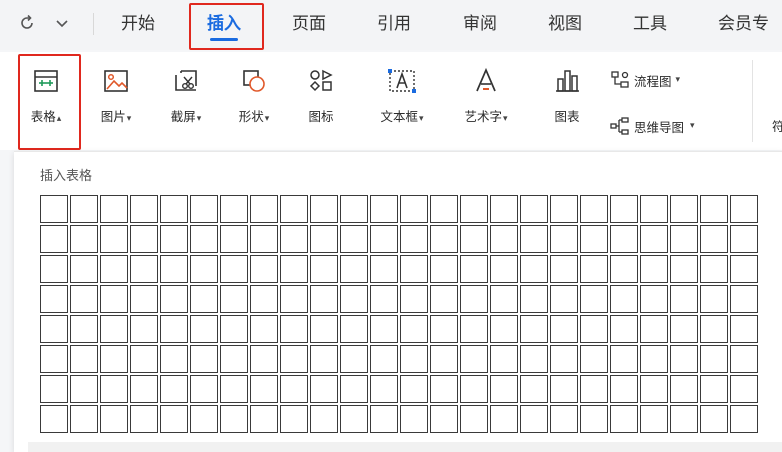 The width and height of the screenshot is (782, 452). Describe the element at coordinates (62, 25) in the screenshot. I see `chevron-down-icon` at that location.